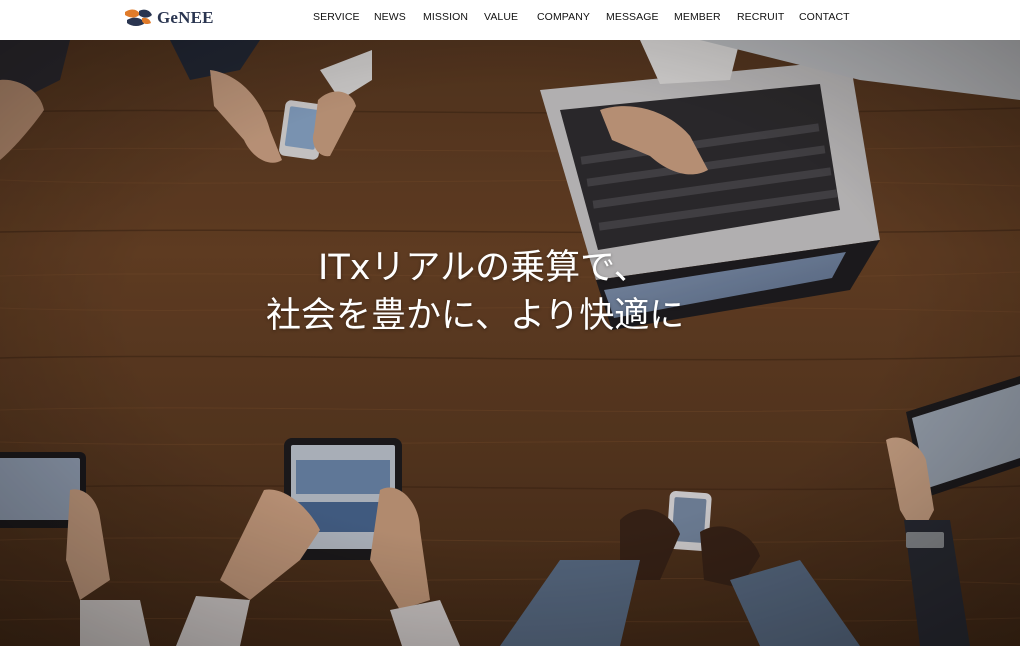 The image size is (1020, 646). I want to click on nav-item-value: VALUE, so click(501, 17).